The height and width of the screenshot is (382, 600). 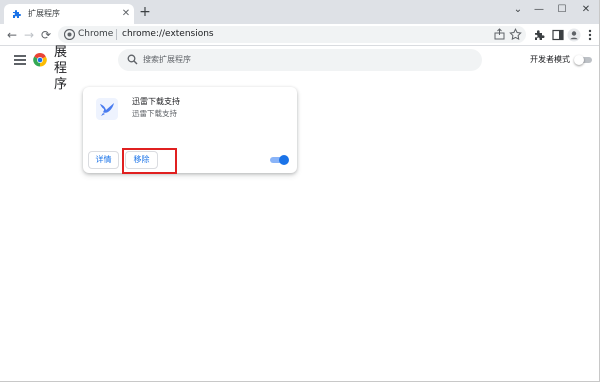 What do you see at coordinates (40, 60) in the screenshot?
I see `chrome-logo-icon` at bounding box center [40, 60].